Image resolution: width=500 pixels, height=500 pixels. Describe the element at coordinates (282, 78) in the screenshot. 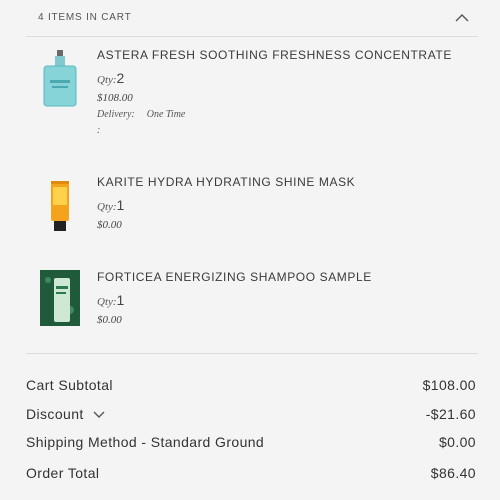

I see `item-qty: Qty:2` at that location.